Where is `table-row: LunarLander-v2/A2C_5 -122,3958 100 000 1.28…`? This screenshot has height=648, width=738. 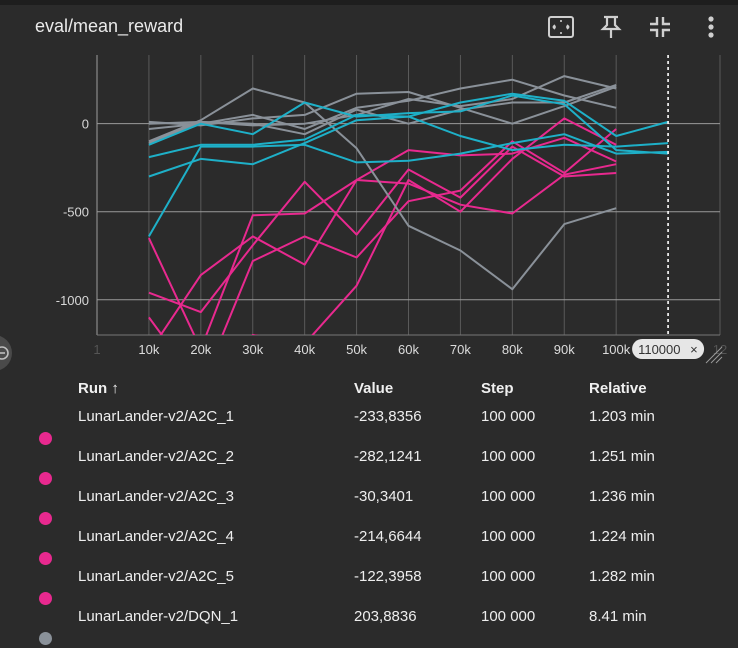
table-row: LunarLander-v2/A2C_5 -122,3958 100 000 1.28… is located at coordinates (369, 588).